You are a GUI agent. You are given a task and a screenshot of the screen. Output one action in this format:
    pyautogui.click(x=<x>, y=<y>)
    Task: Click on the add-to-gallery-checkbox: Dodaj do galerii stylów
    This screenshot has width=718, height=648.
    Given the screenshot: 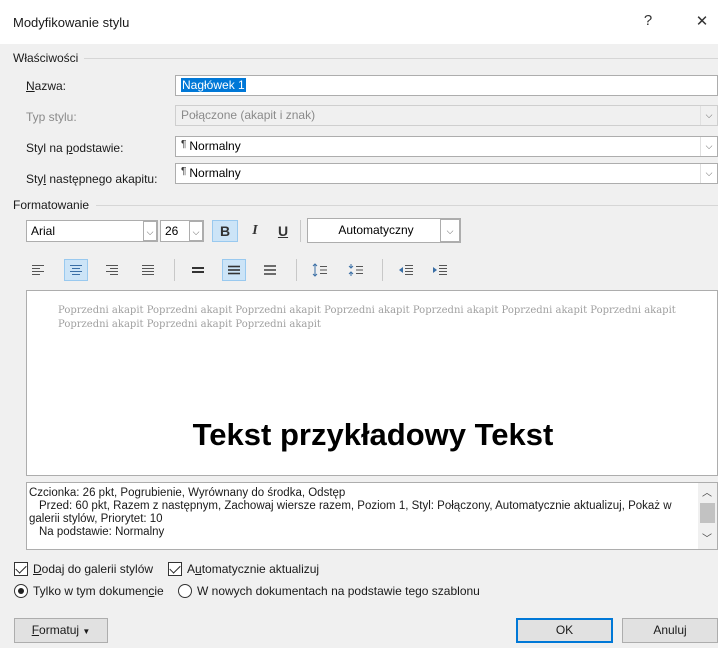 What is the action you would take?
    pyautogui.click(x=83, y=569)
    